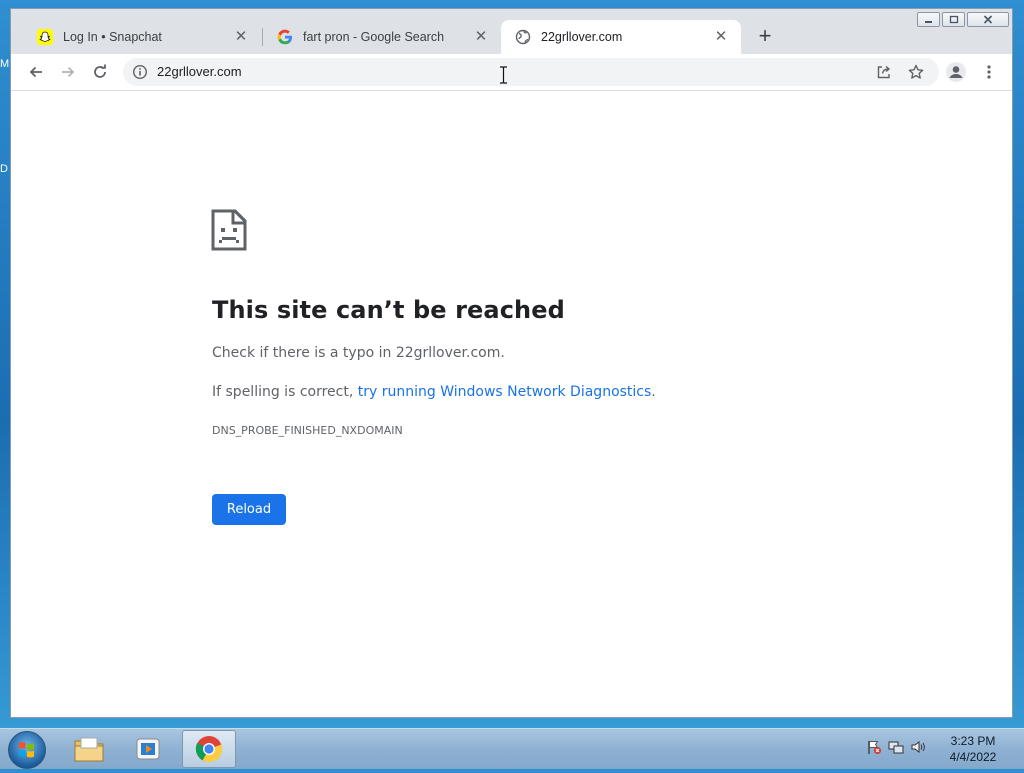  Describe the element at coordinates (503, 75) in the screenshot. I see `text-cursor-icon` at that location.